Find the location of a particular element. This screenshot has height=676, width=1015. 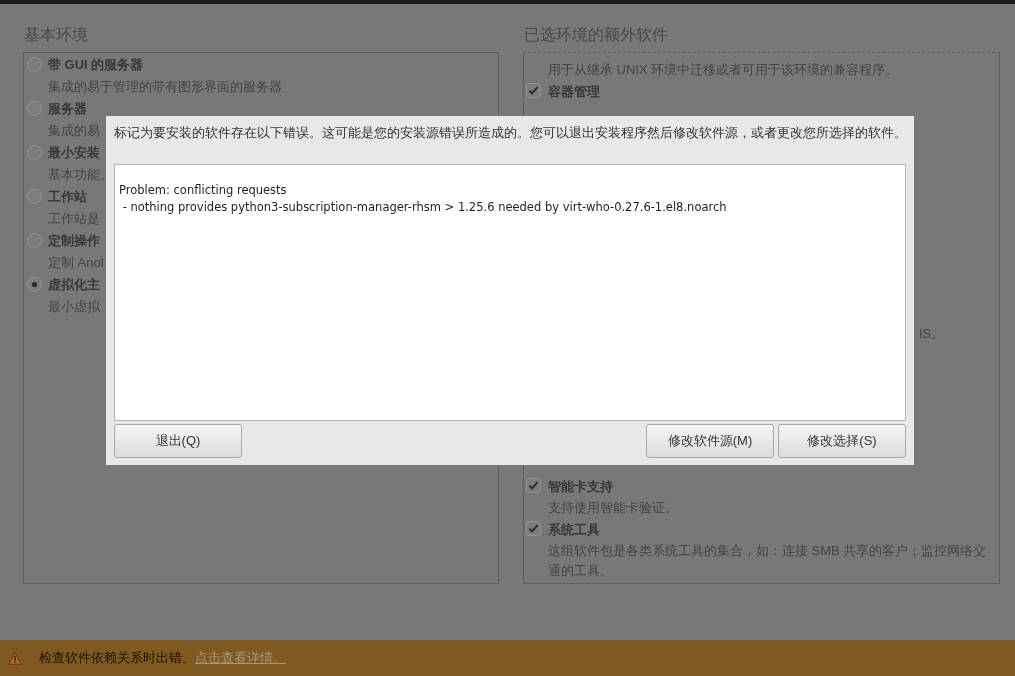

option-title: 带 GUI 的服务器 is located at coordinates (96, 65).